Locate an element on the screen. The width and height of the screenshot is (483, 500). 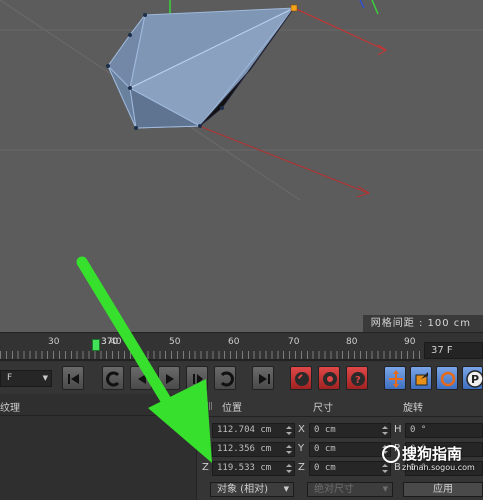
size-x-field: 0 cm is located at coordinates (350, 430).